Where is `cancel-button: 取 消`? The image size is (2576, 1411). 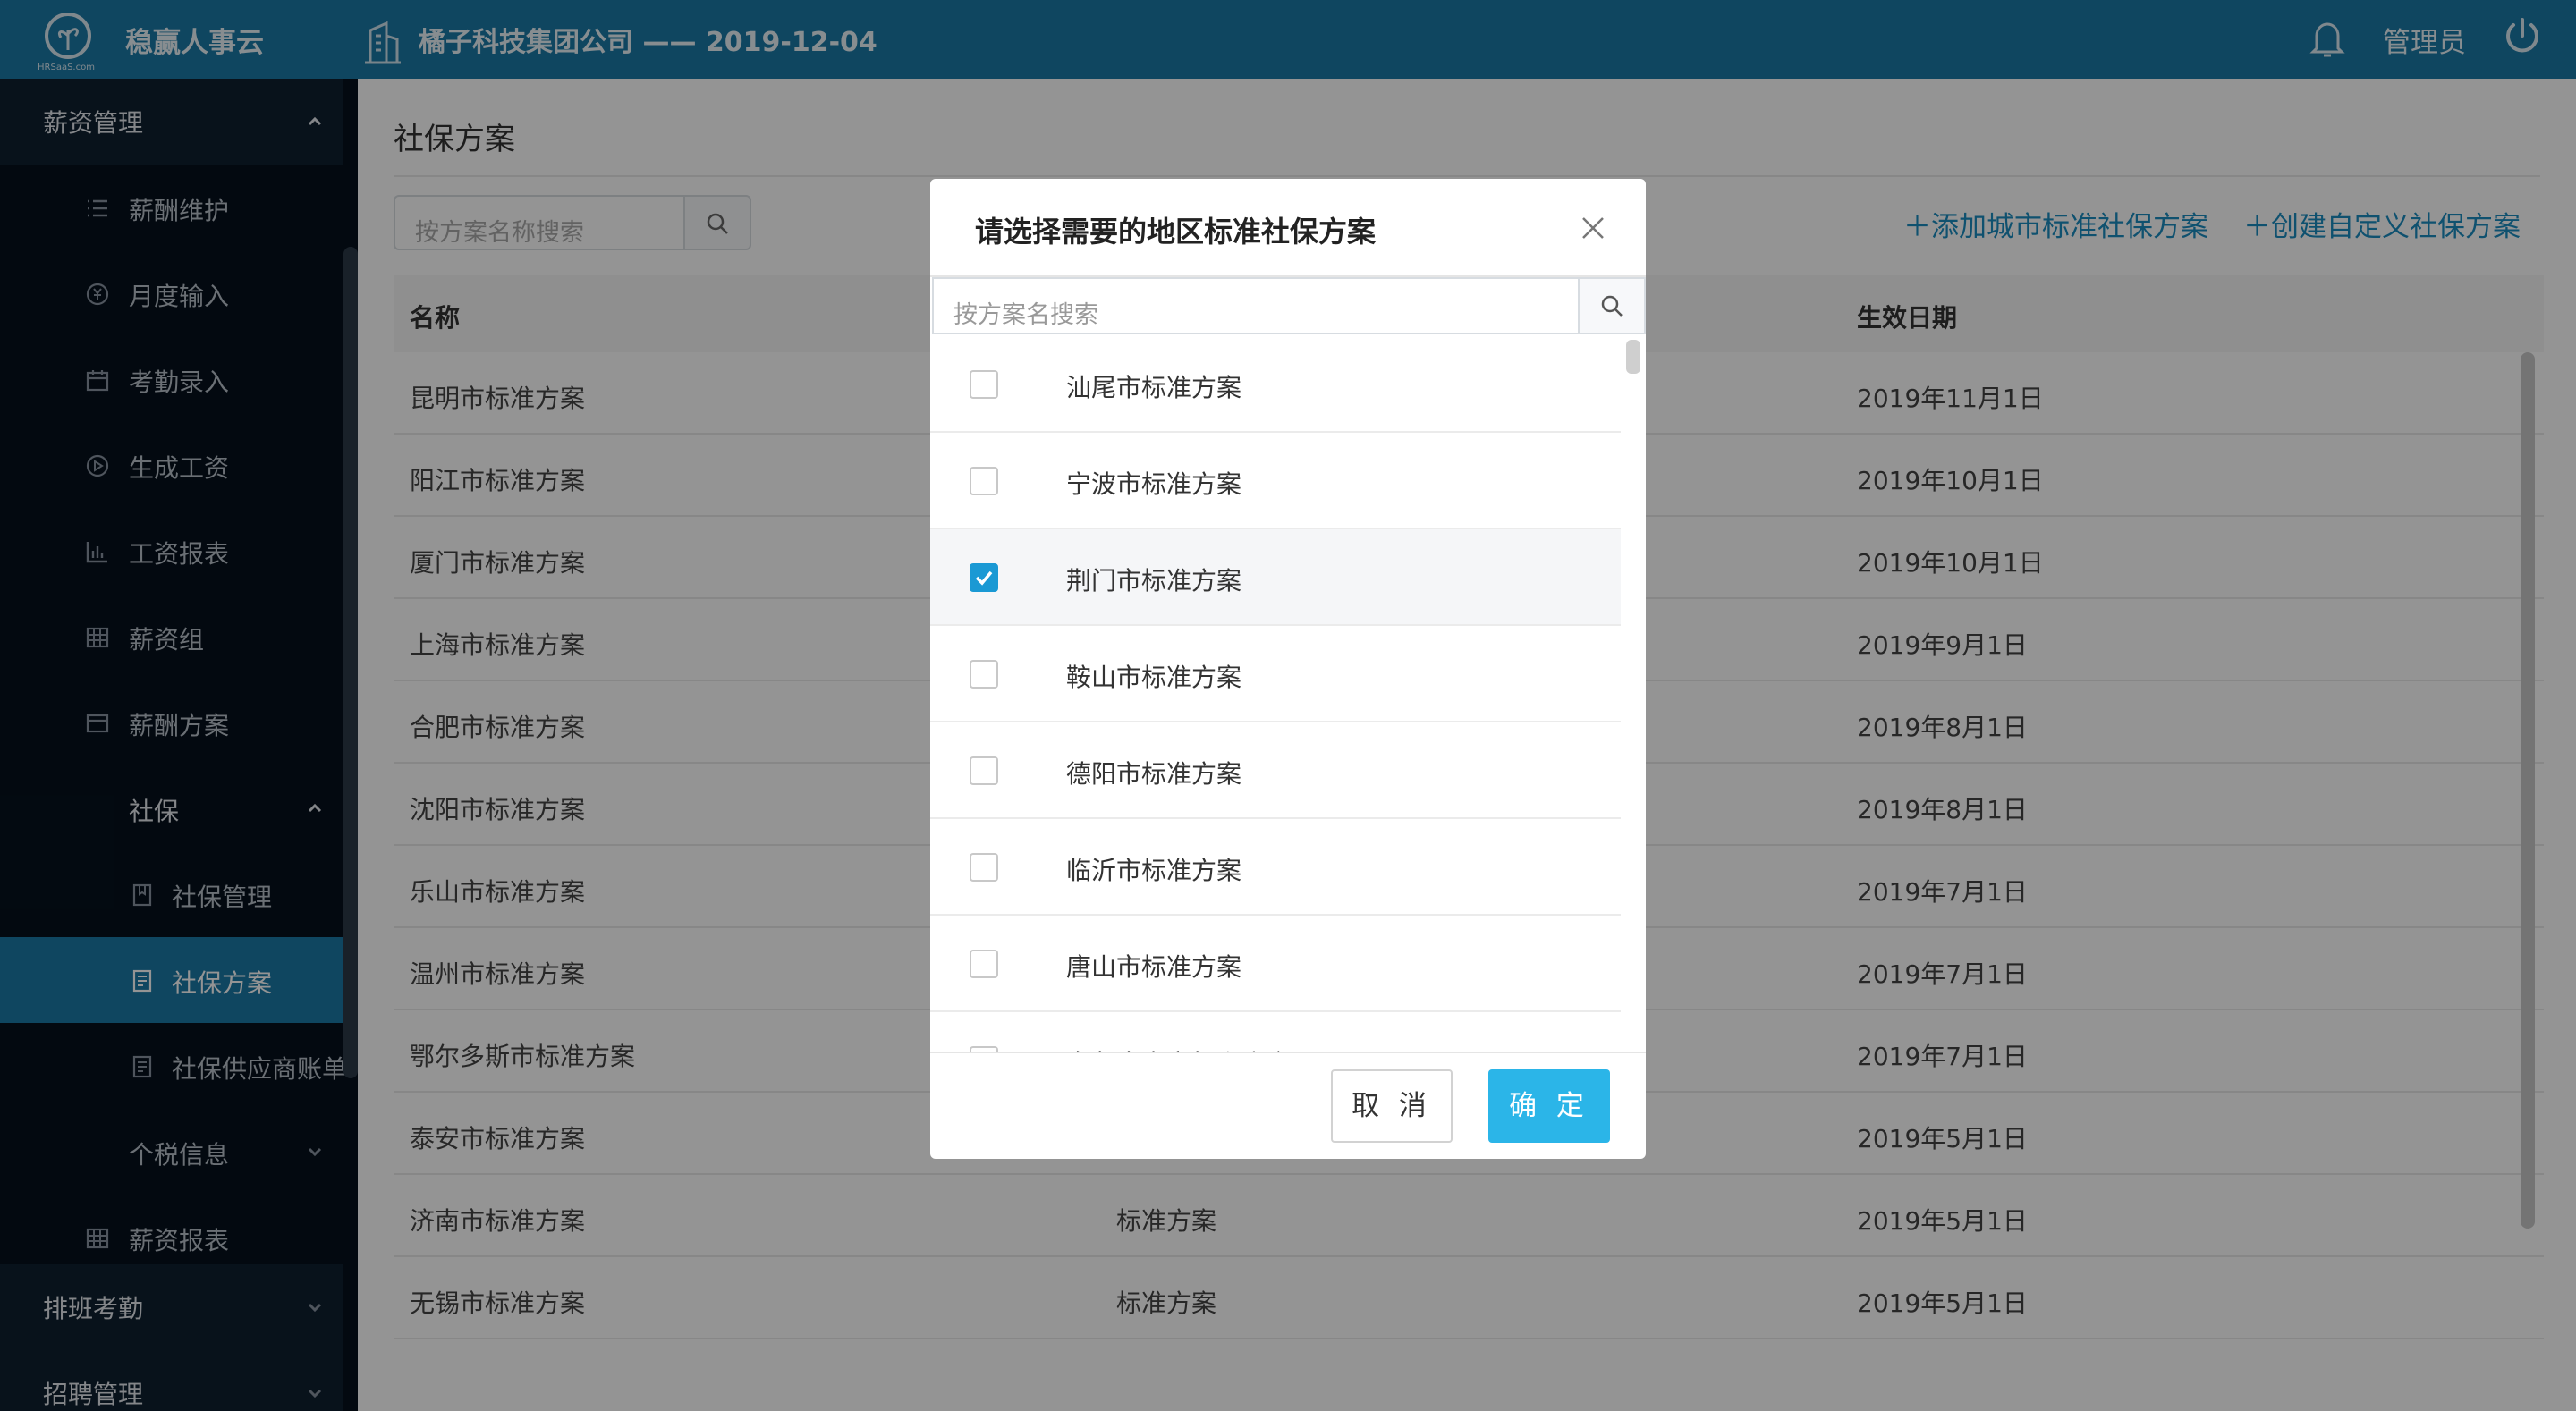
cancel-button: 取 消 is located at coordinates (1392, 1106).